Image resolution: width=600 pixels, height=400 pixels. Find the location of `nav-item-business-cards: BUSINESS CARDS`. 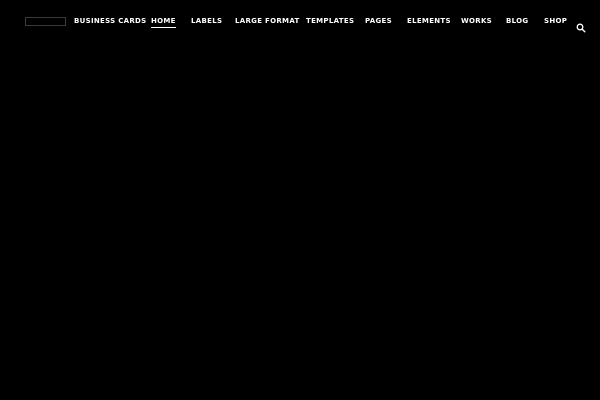

nav-item-business-cards: BUSINESS CARDS is located at coordinates (110, 21).